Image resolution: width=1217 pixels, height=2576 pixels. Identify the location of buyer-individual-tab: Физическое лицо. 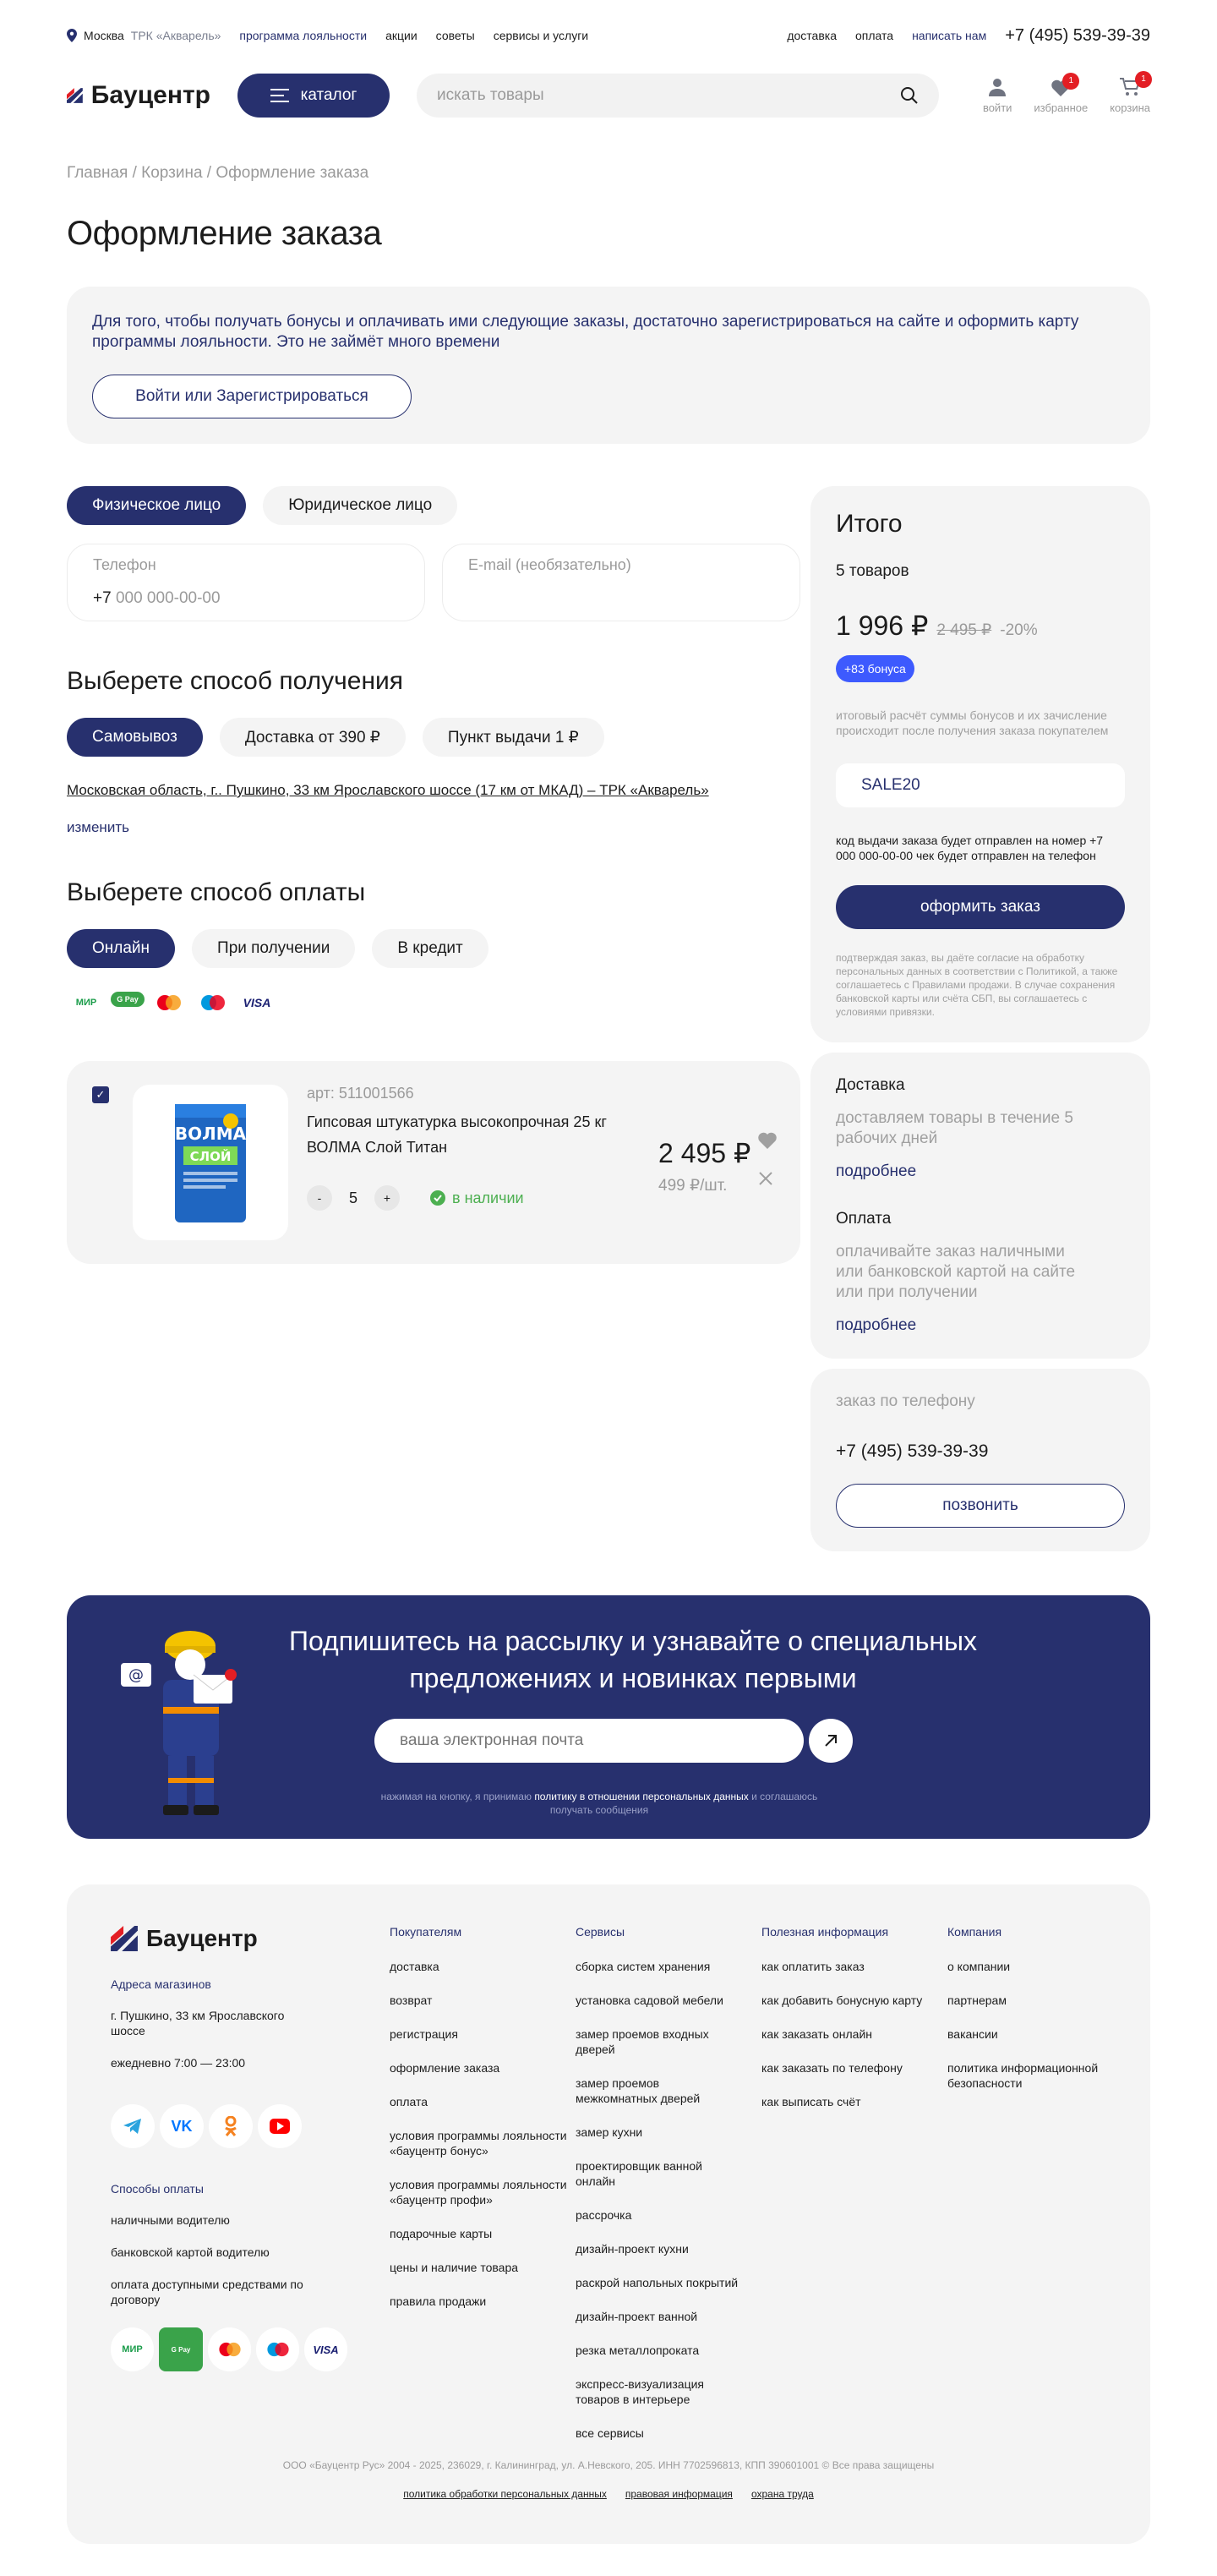
(157, 505).